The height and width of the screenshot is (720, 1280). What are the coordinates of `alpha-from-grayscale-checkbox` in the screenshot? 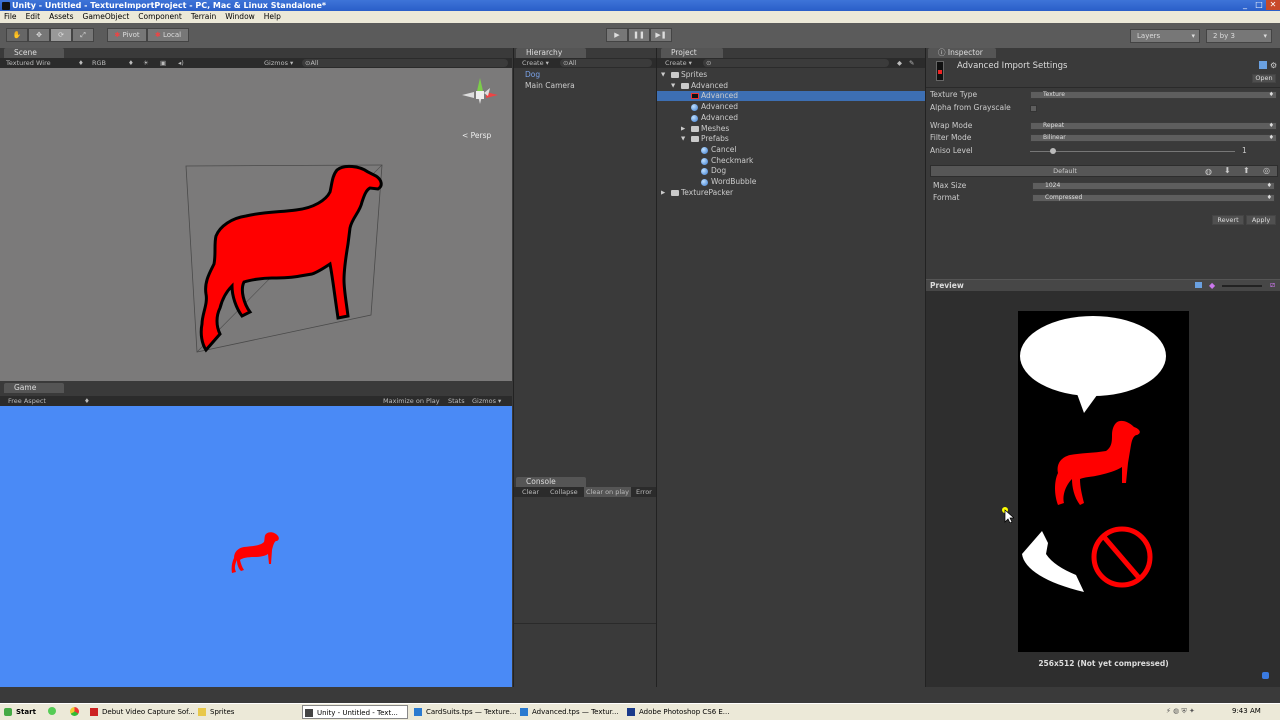 It's located at (1033, 108).